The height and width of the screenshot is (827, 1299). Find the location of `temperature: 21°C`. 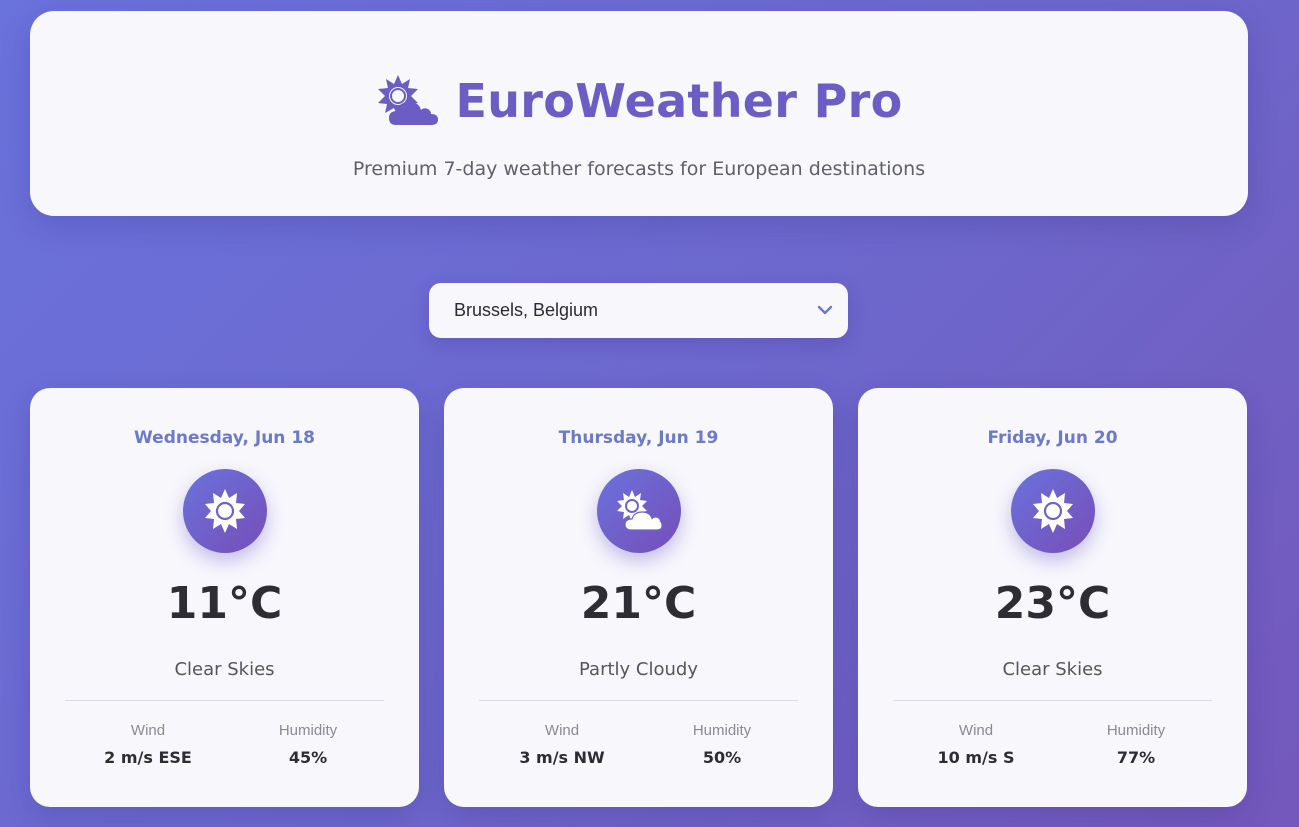

temperature: 21°C is located at coordinates (638, 603).